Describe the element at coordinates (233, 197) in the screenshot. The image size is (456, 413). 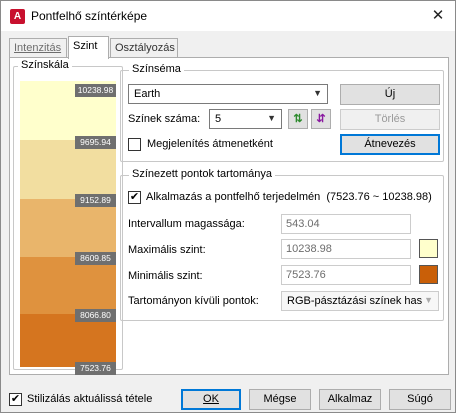
I see `apply-extent-label: Alkalmazás a pontfelhő terjedelmén` at that location.